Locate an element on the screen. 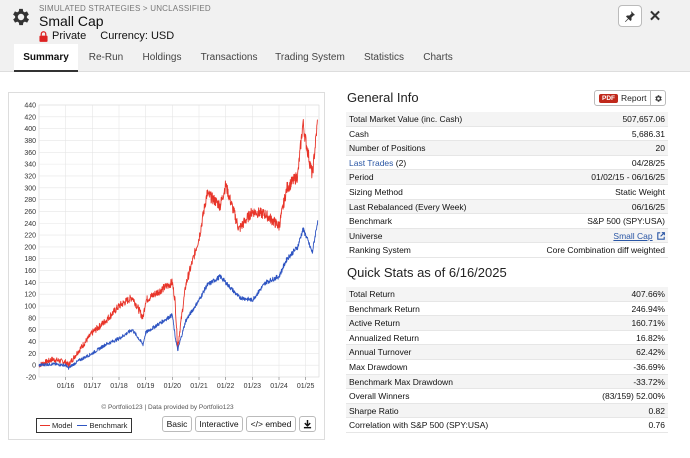 The height and width of the screenshot is (458, 690). pdf-report-button: PDF Report is located at coordinates (630, 98).